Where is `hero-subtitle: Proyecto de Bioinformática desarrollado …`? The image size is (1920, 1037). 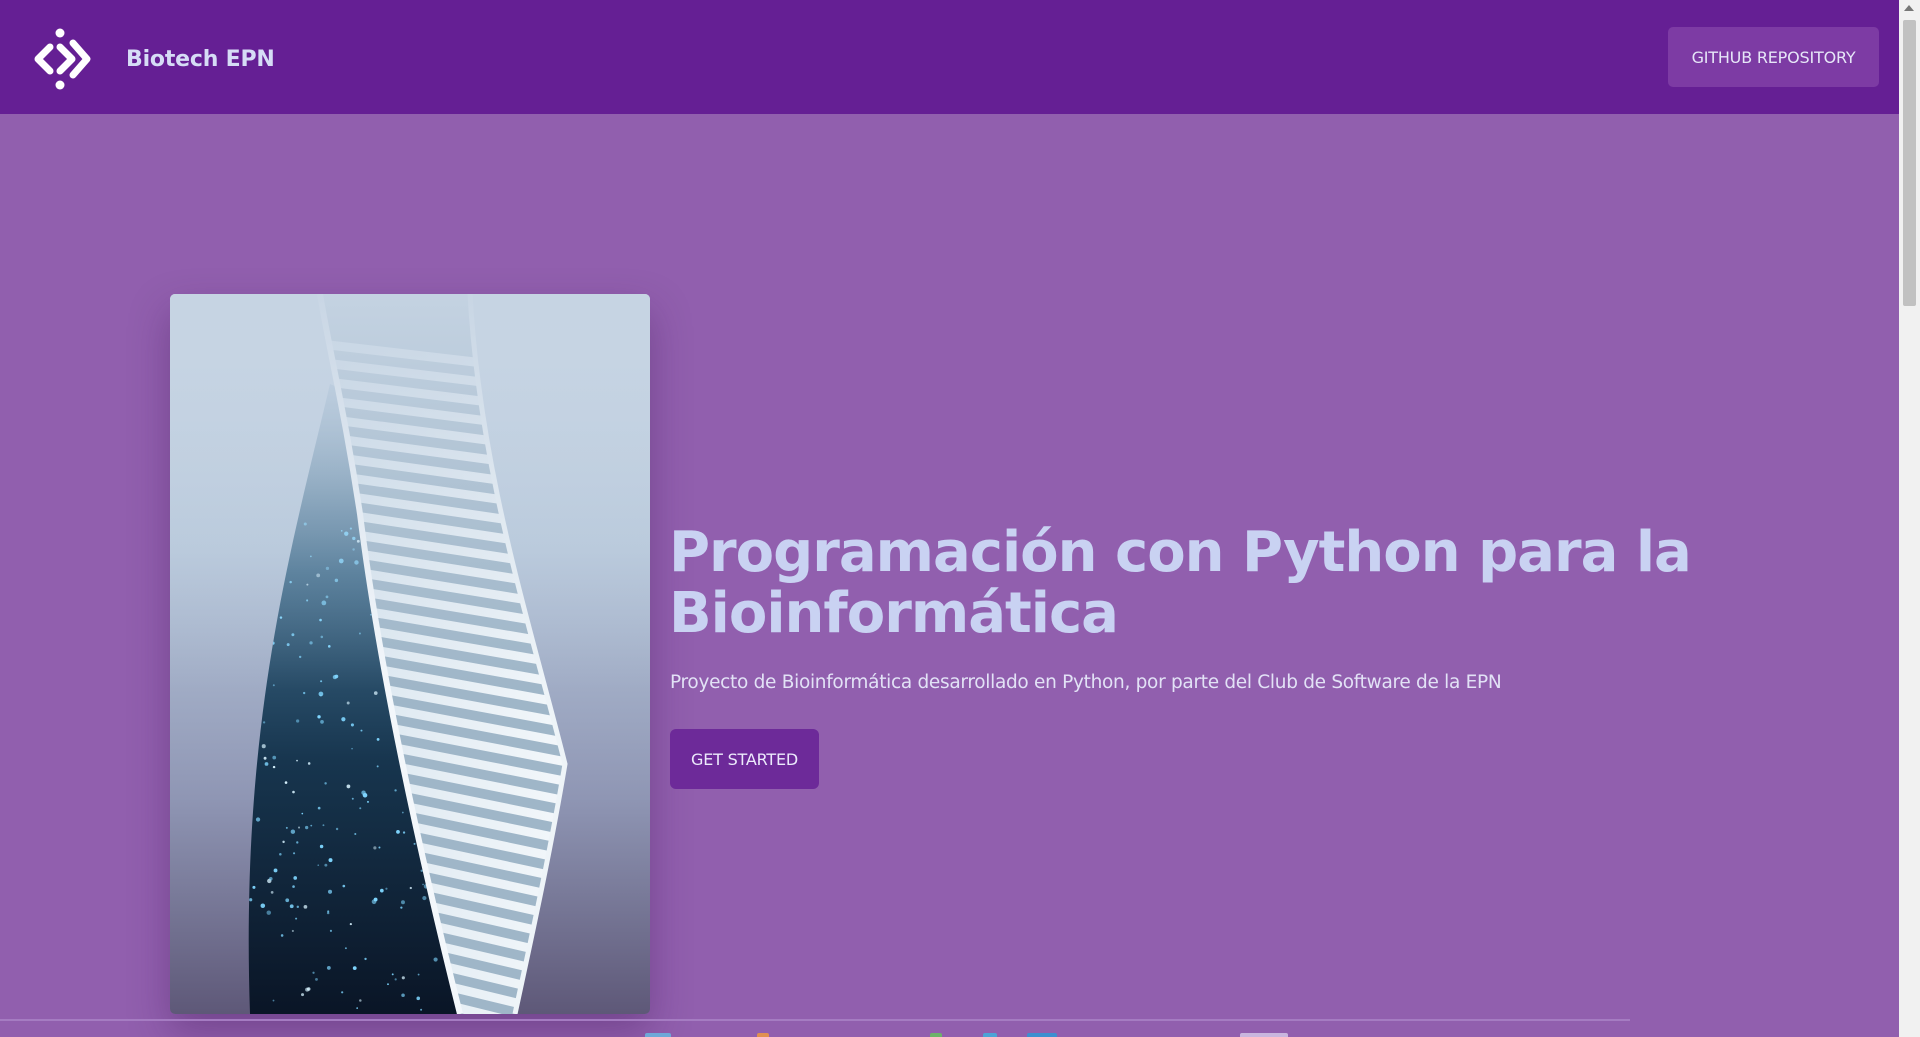 hero-subtitle: Proyecto de Bioinformática desarrollado … is located at coordinates (1086, 682).